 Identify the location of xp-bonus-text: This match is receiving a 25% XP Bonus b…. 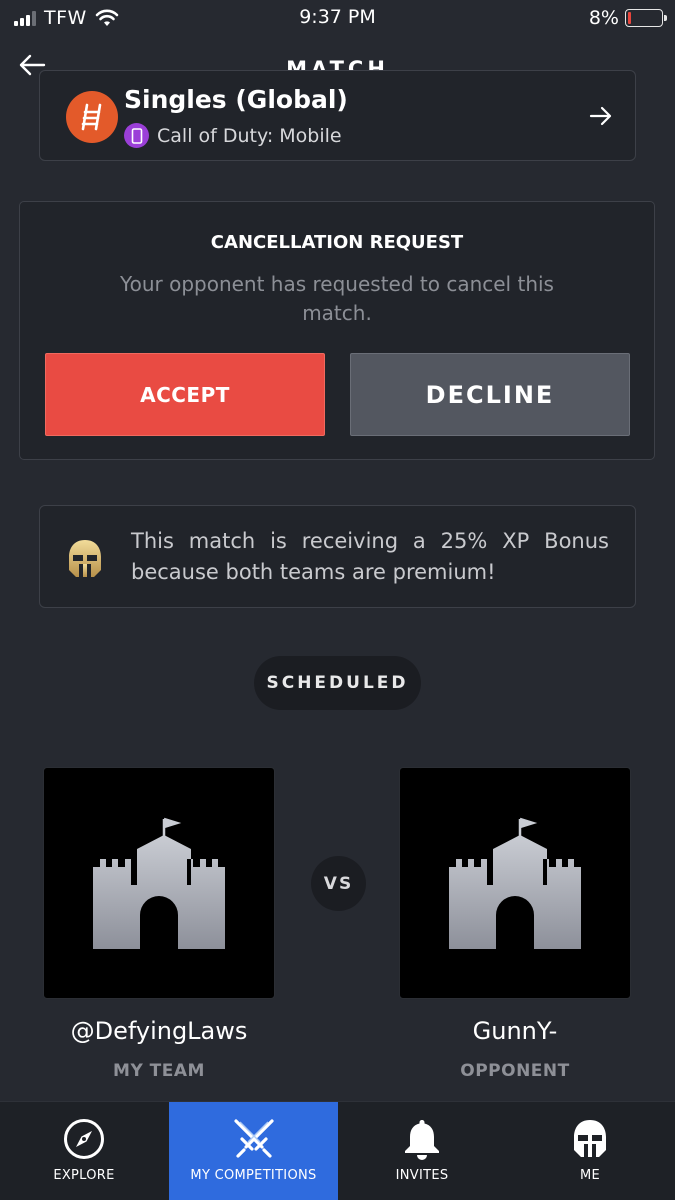
(370, 556).